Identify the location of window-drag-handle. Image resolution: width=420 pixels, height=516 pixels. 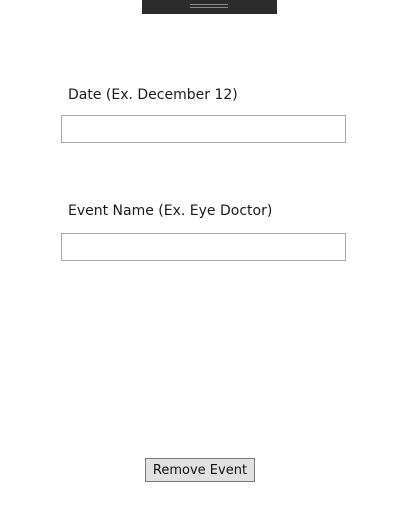
(209, 7).